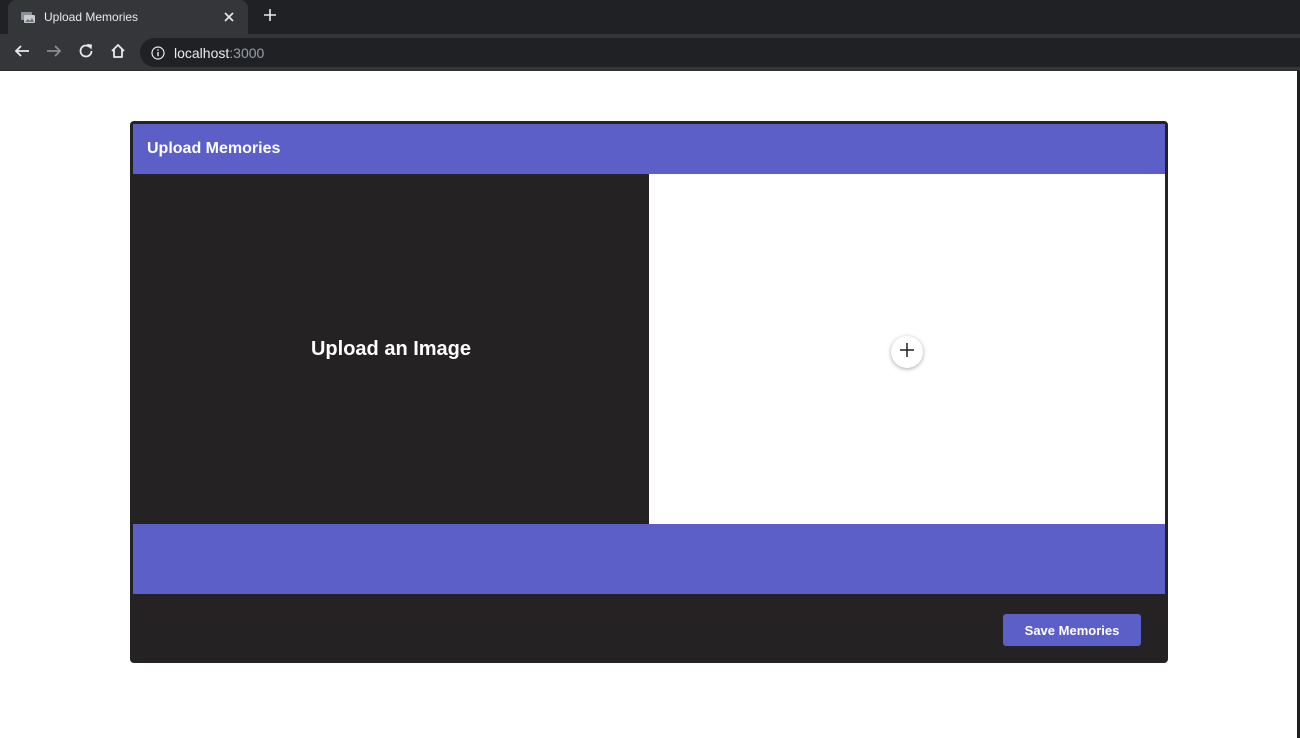 This screenshot has width=1300, height=738. I want to click on browser-tab-strip: Upload Memories, so click(650, 17).